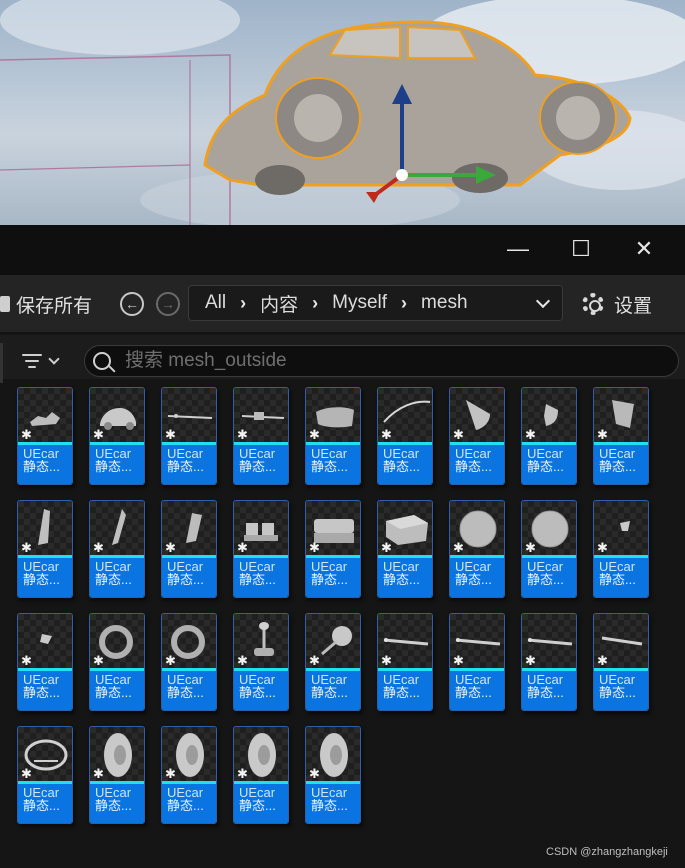 This screenshot has height=868, width=685. What do you see at coordinates (359, 303) in the screenshot?
I see `breadcrumb-item-myself: Myself` at bounding box center [359, 303].